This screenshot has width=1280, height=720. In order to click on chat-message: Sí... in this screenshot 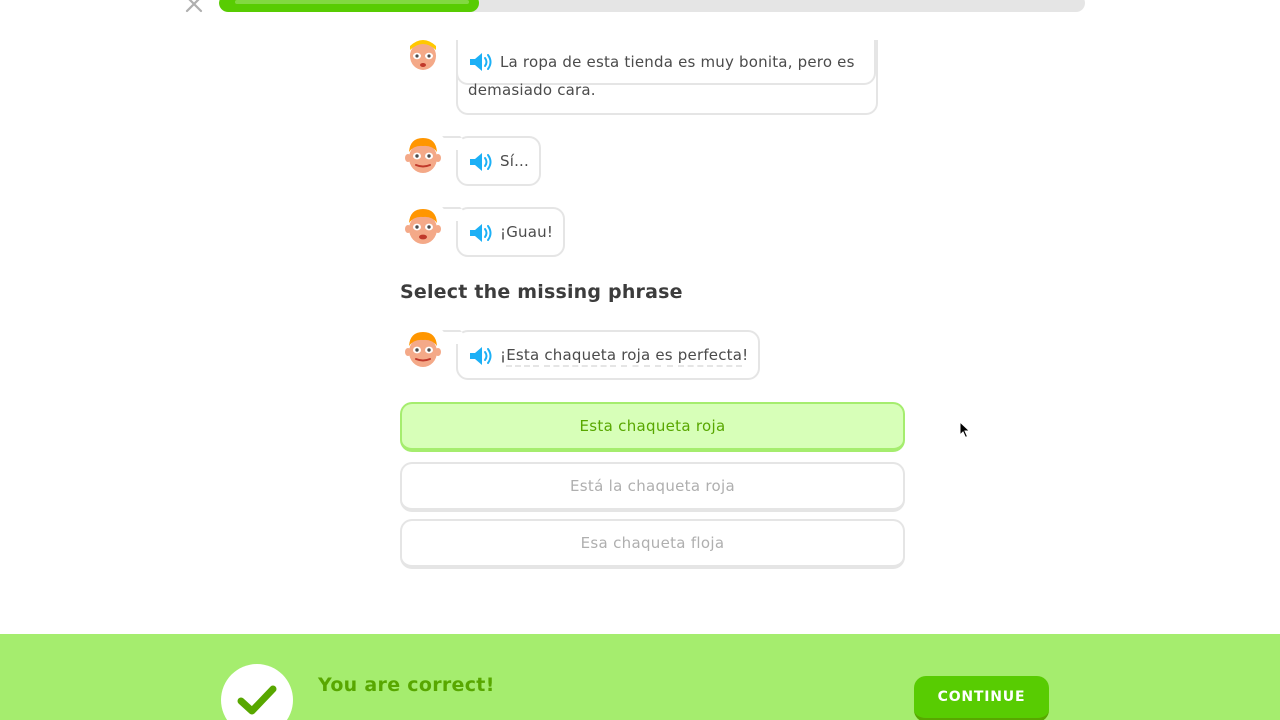, I will do `click(472, 161)`.